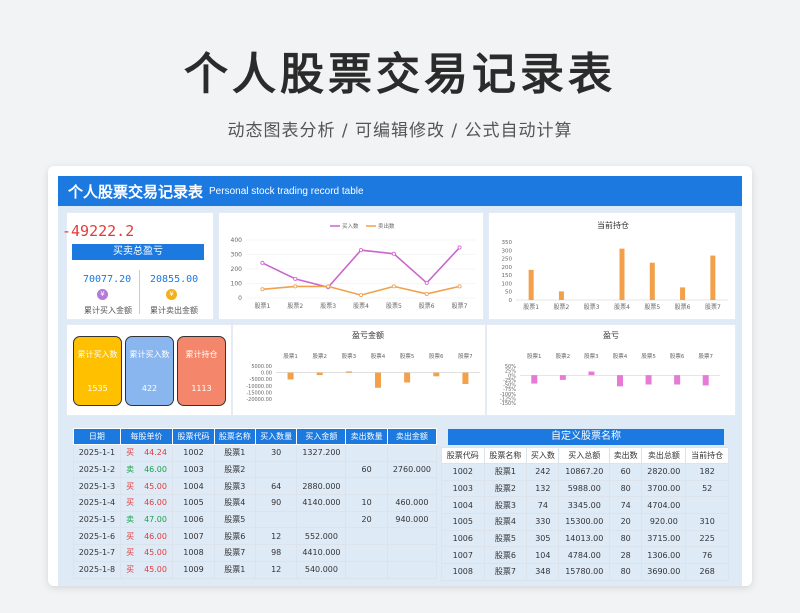  Describe the element at coordinates (146, 453) in the screenshot. I see `table-cell: 买 44.24` at that location.